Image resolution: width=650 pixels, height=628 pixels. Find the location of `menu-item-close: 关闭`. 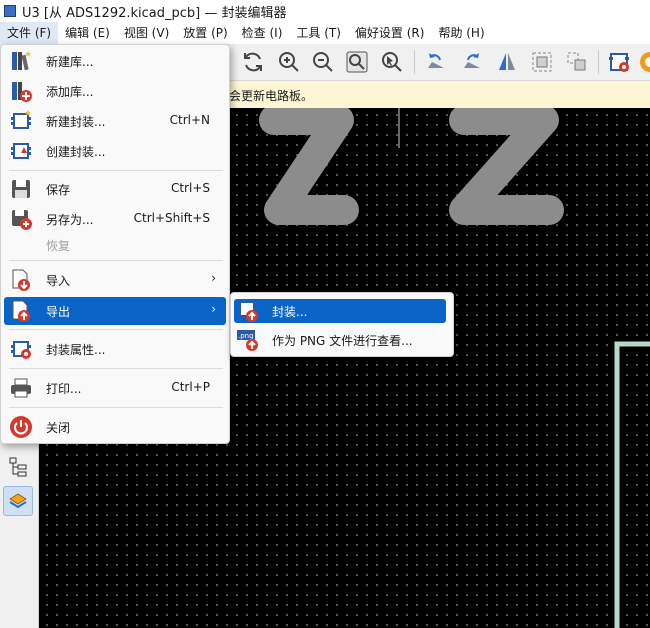

menu-item-close: 关闭 is located at coordinates (115, 427).